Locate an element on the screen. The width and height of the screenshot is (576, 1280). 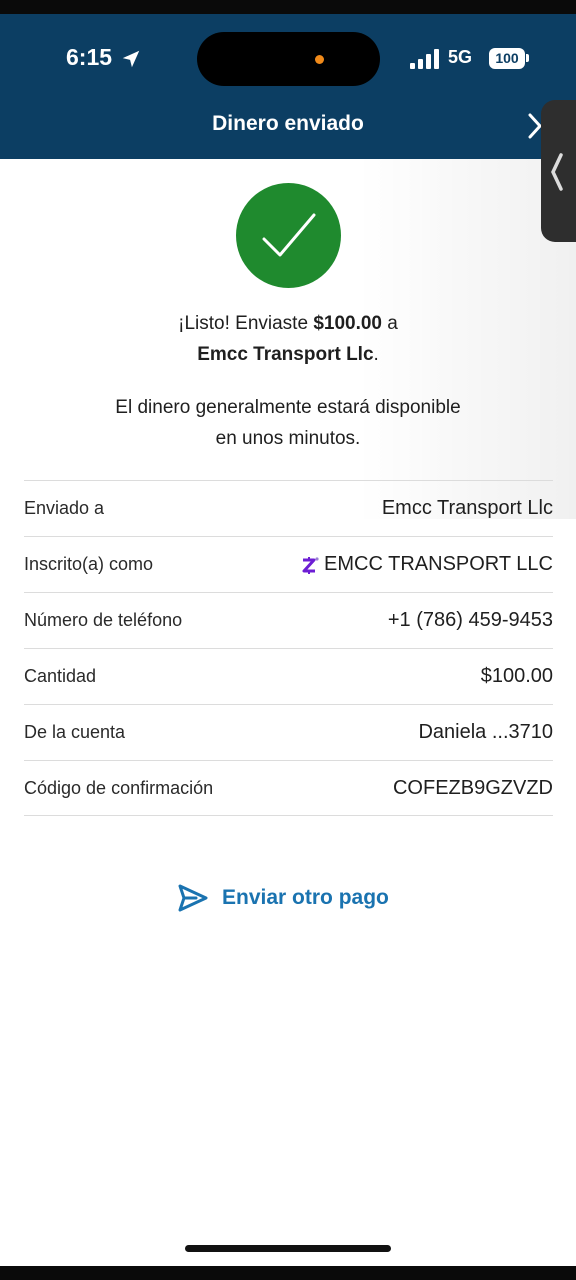
dynamic-island is located at coordinates (288, 59).